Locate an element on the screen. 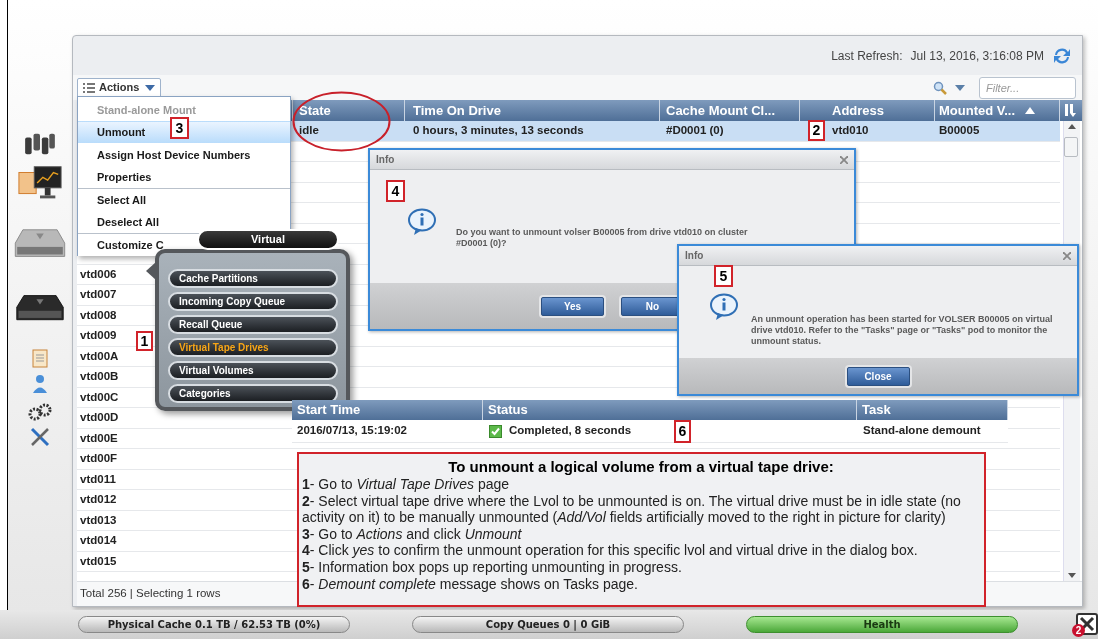 The width and height of the screenshot is (1098, 639). menu-item: Select All is located at coordinates (184, 199).